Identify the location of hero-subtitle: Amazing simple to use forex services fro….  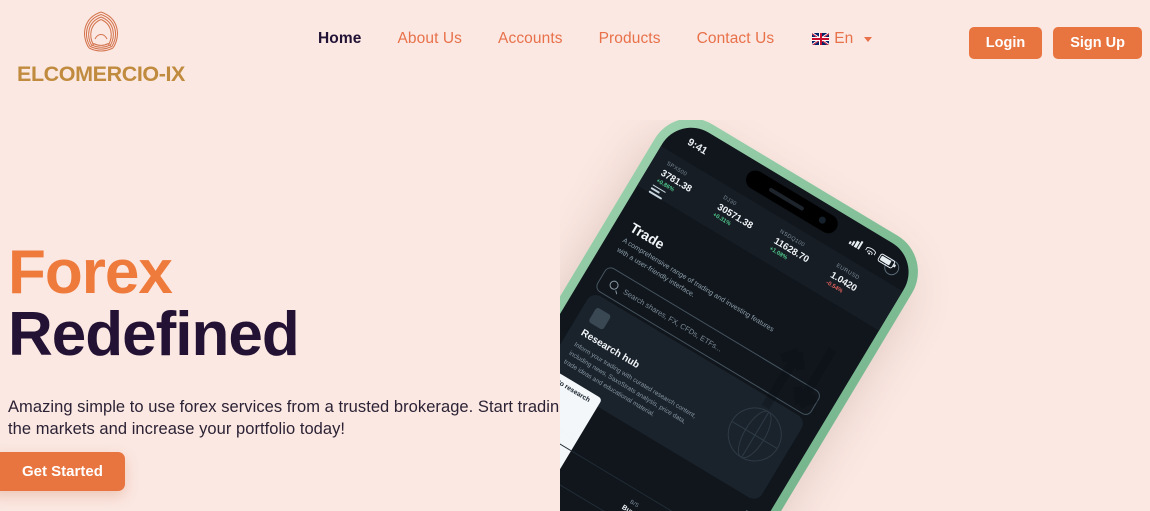
(288, 418).